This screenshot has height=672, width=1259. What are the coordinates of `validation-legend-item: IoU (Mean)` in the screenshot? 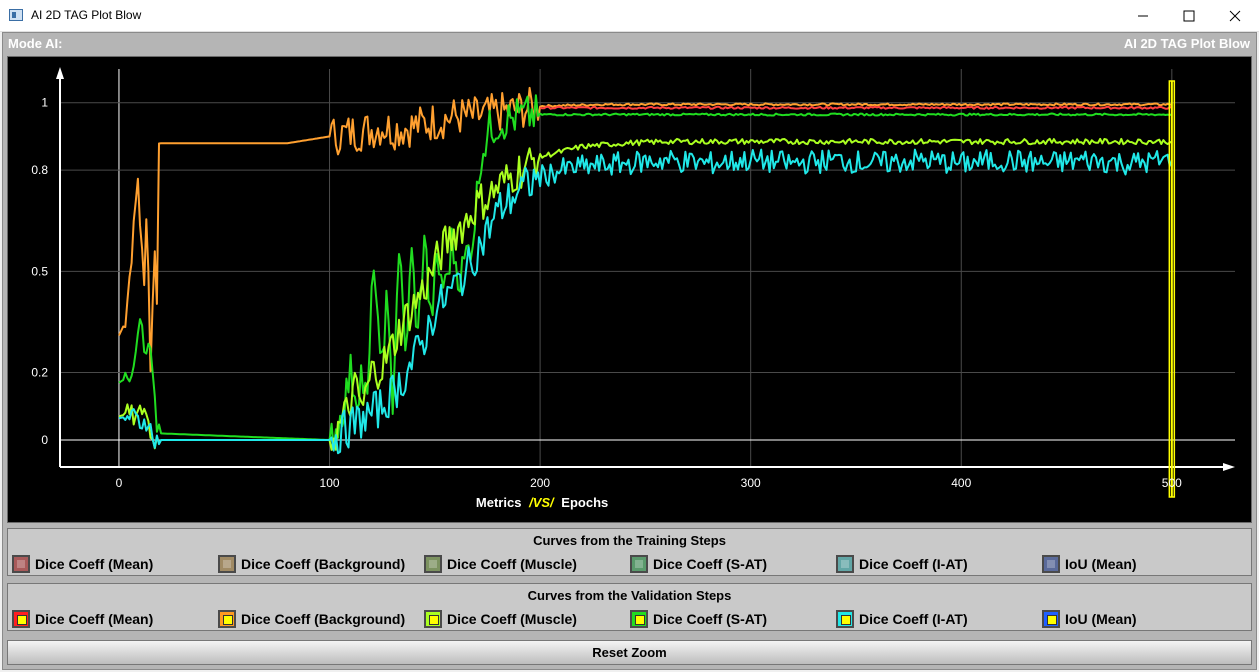 It's located at (1089, 619).